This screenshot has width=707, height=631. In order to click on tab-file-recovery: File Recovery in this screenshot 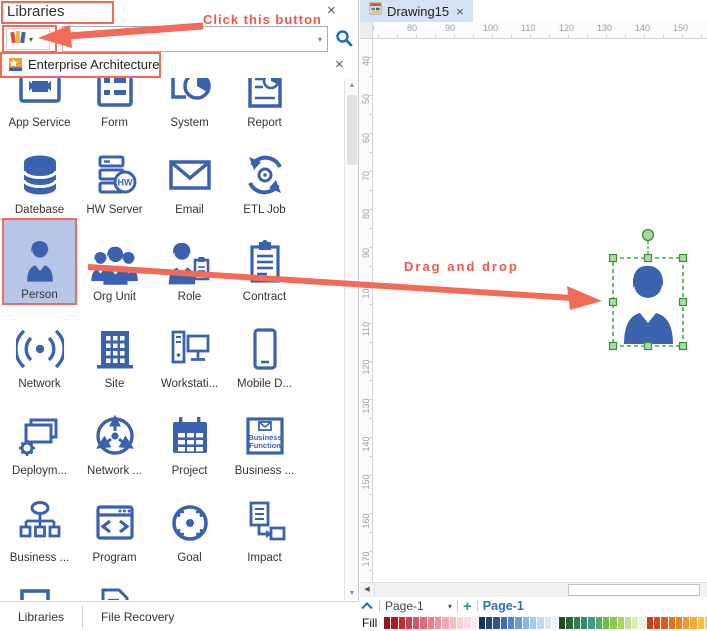, I will do `click(137, 616)`.